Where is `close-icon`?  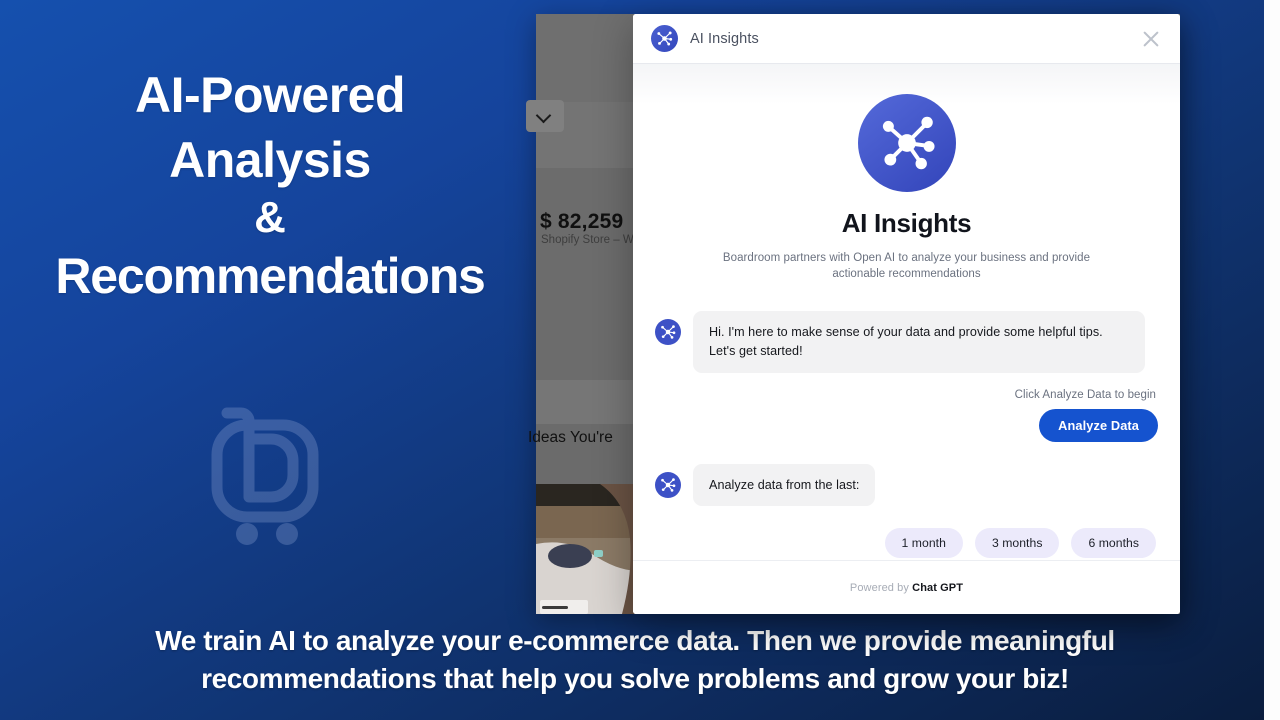 close-icon is located at coordinates (1151, 39).